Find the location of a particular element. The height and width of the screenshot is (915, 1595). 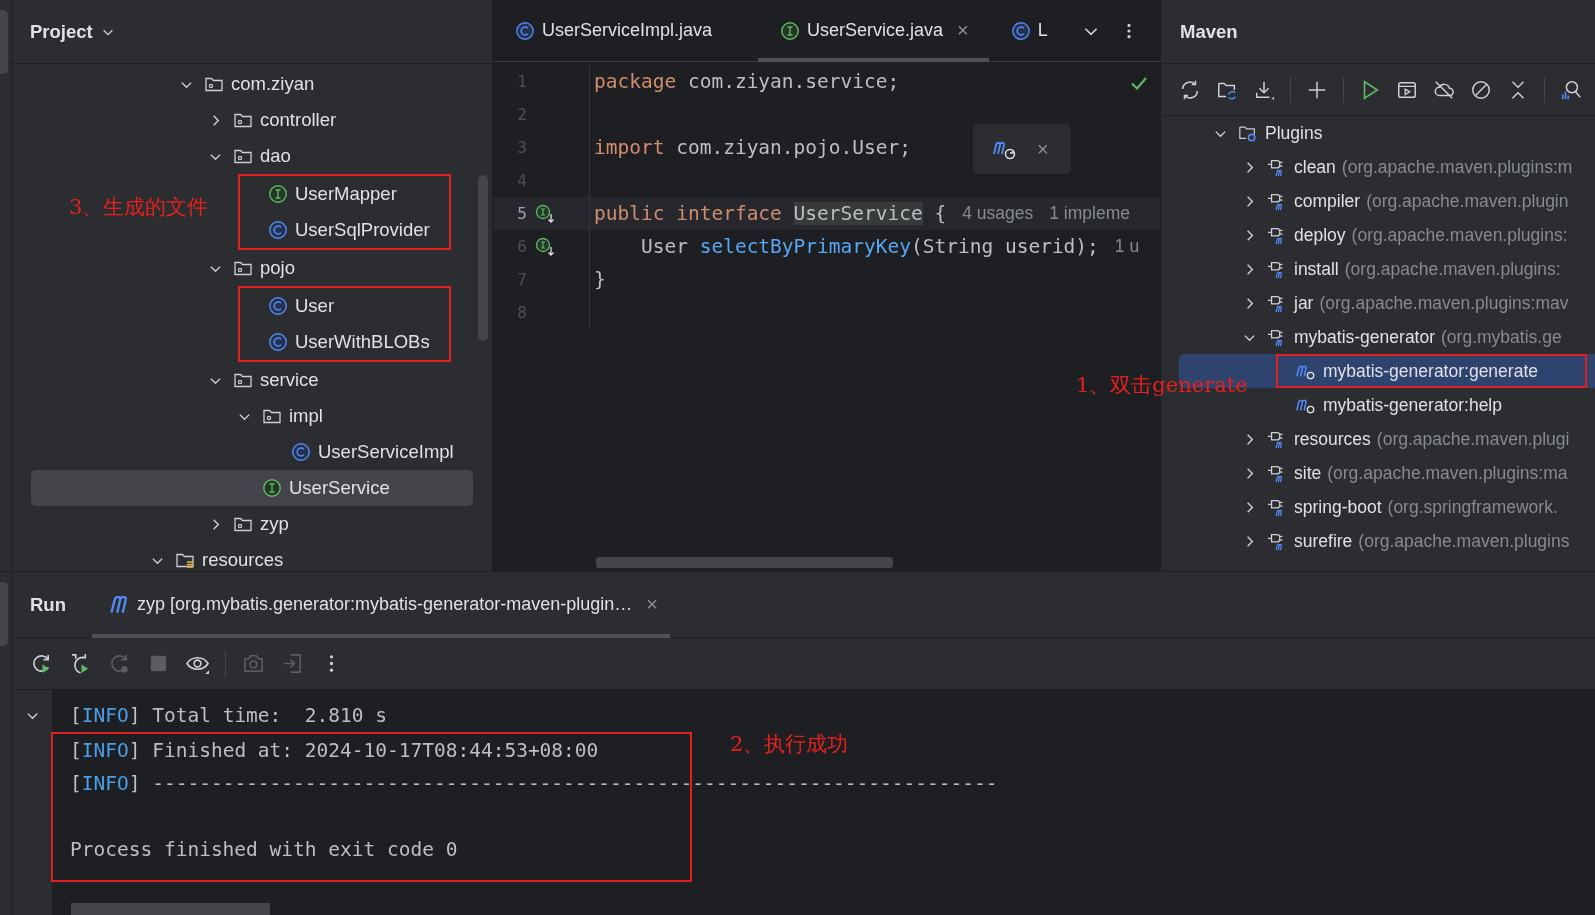

tree-item: Plugins is located at coordinates (1387, 133).